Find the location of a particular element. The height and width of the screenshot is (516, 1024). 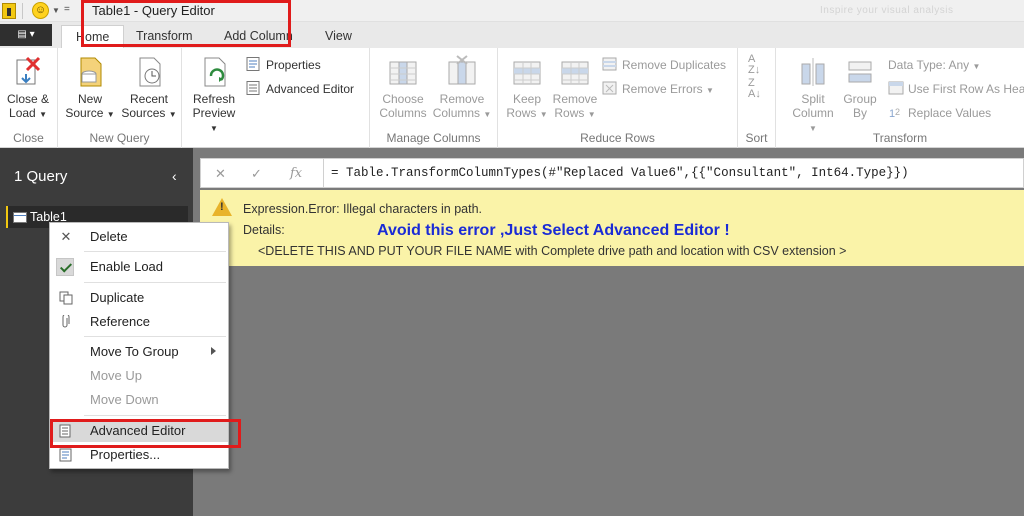

replace-values-button: 1 2 Replace Values is located at coordinates (939, 113).